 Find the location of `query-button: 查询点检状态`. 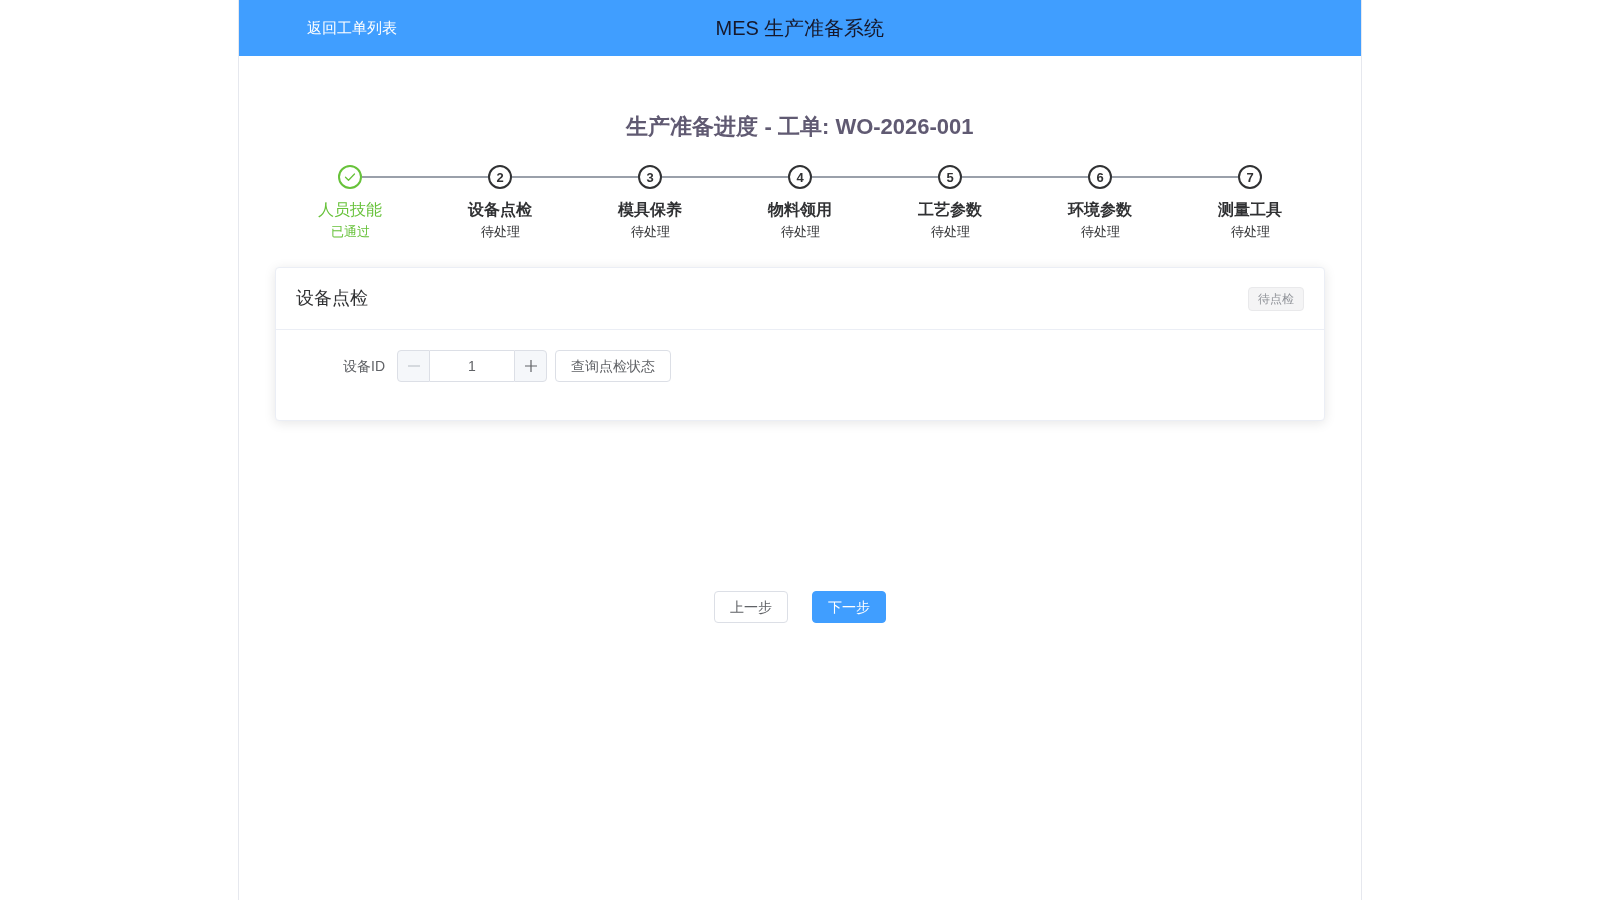

query-button: 查询点检状态 is located at coordinates (613, 366).